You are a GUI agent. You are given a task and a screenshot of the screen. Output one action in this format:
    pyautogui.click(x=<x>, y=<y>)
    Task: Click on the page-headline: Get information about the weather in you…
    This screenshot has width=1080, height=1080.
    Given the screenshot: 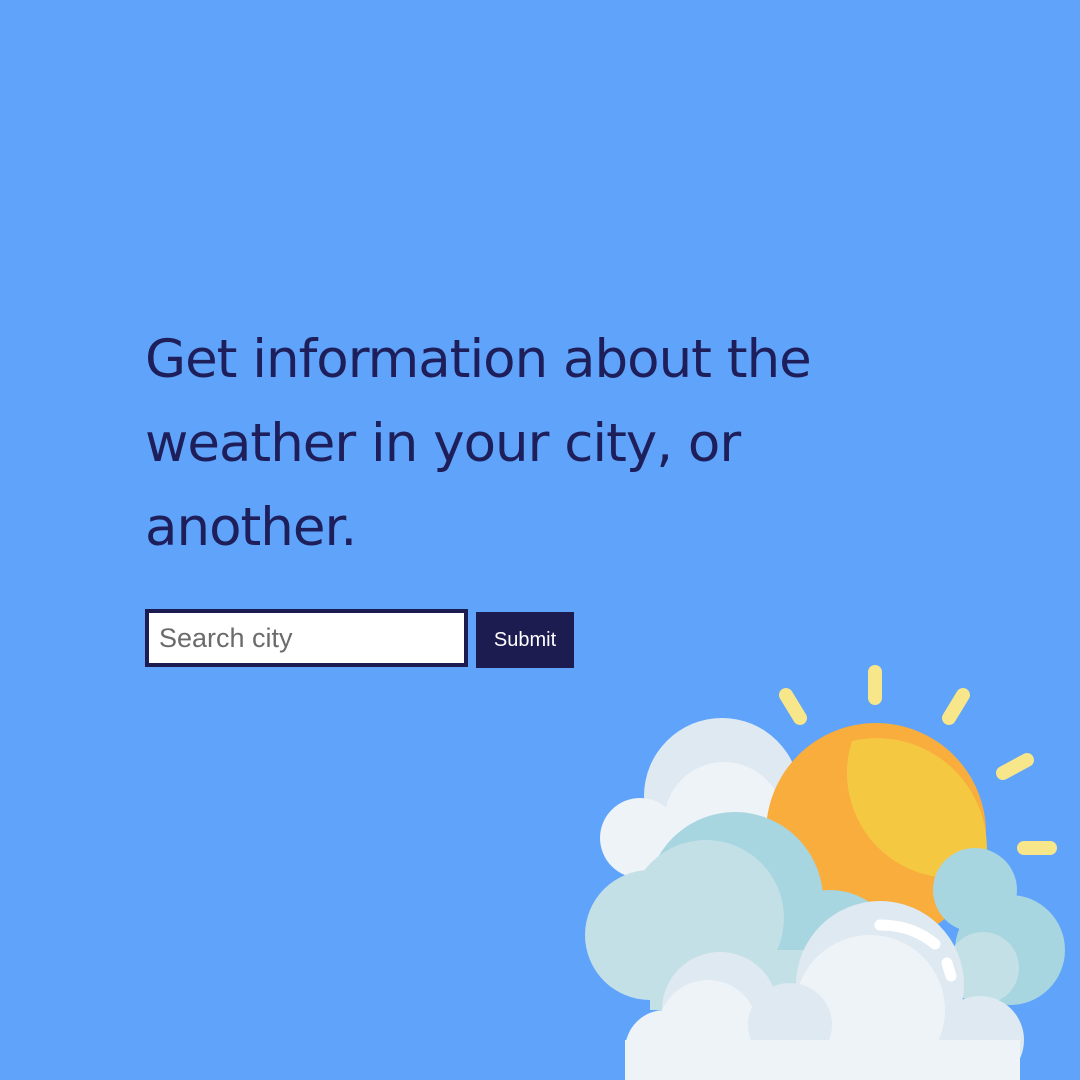 What is the action you would take?
    pyautogui.click(x=478, y=443)
    